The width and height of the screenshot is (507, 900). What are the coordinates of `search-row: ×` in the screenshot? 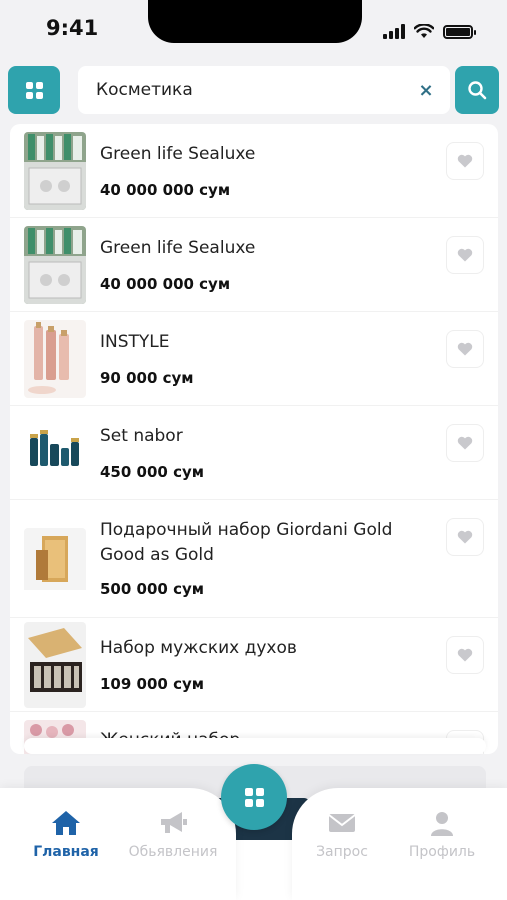 It's located at (253, 90).